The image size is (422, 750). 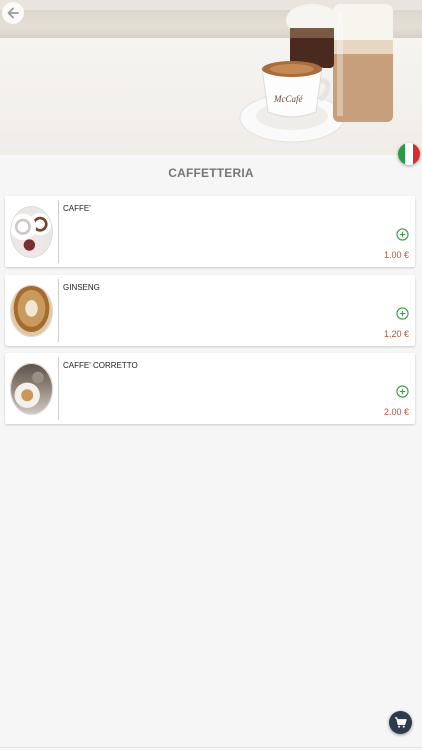 I want to click on bottom-divider, so click(x=211, y=747).